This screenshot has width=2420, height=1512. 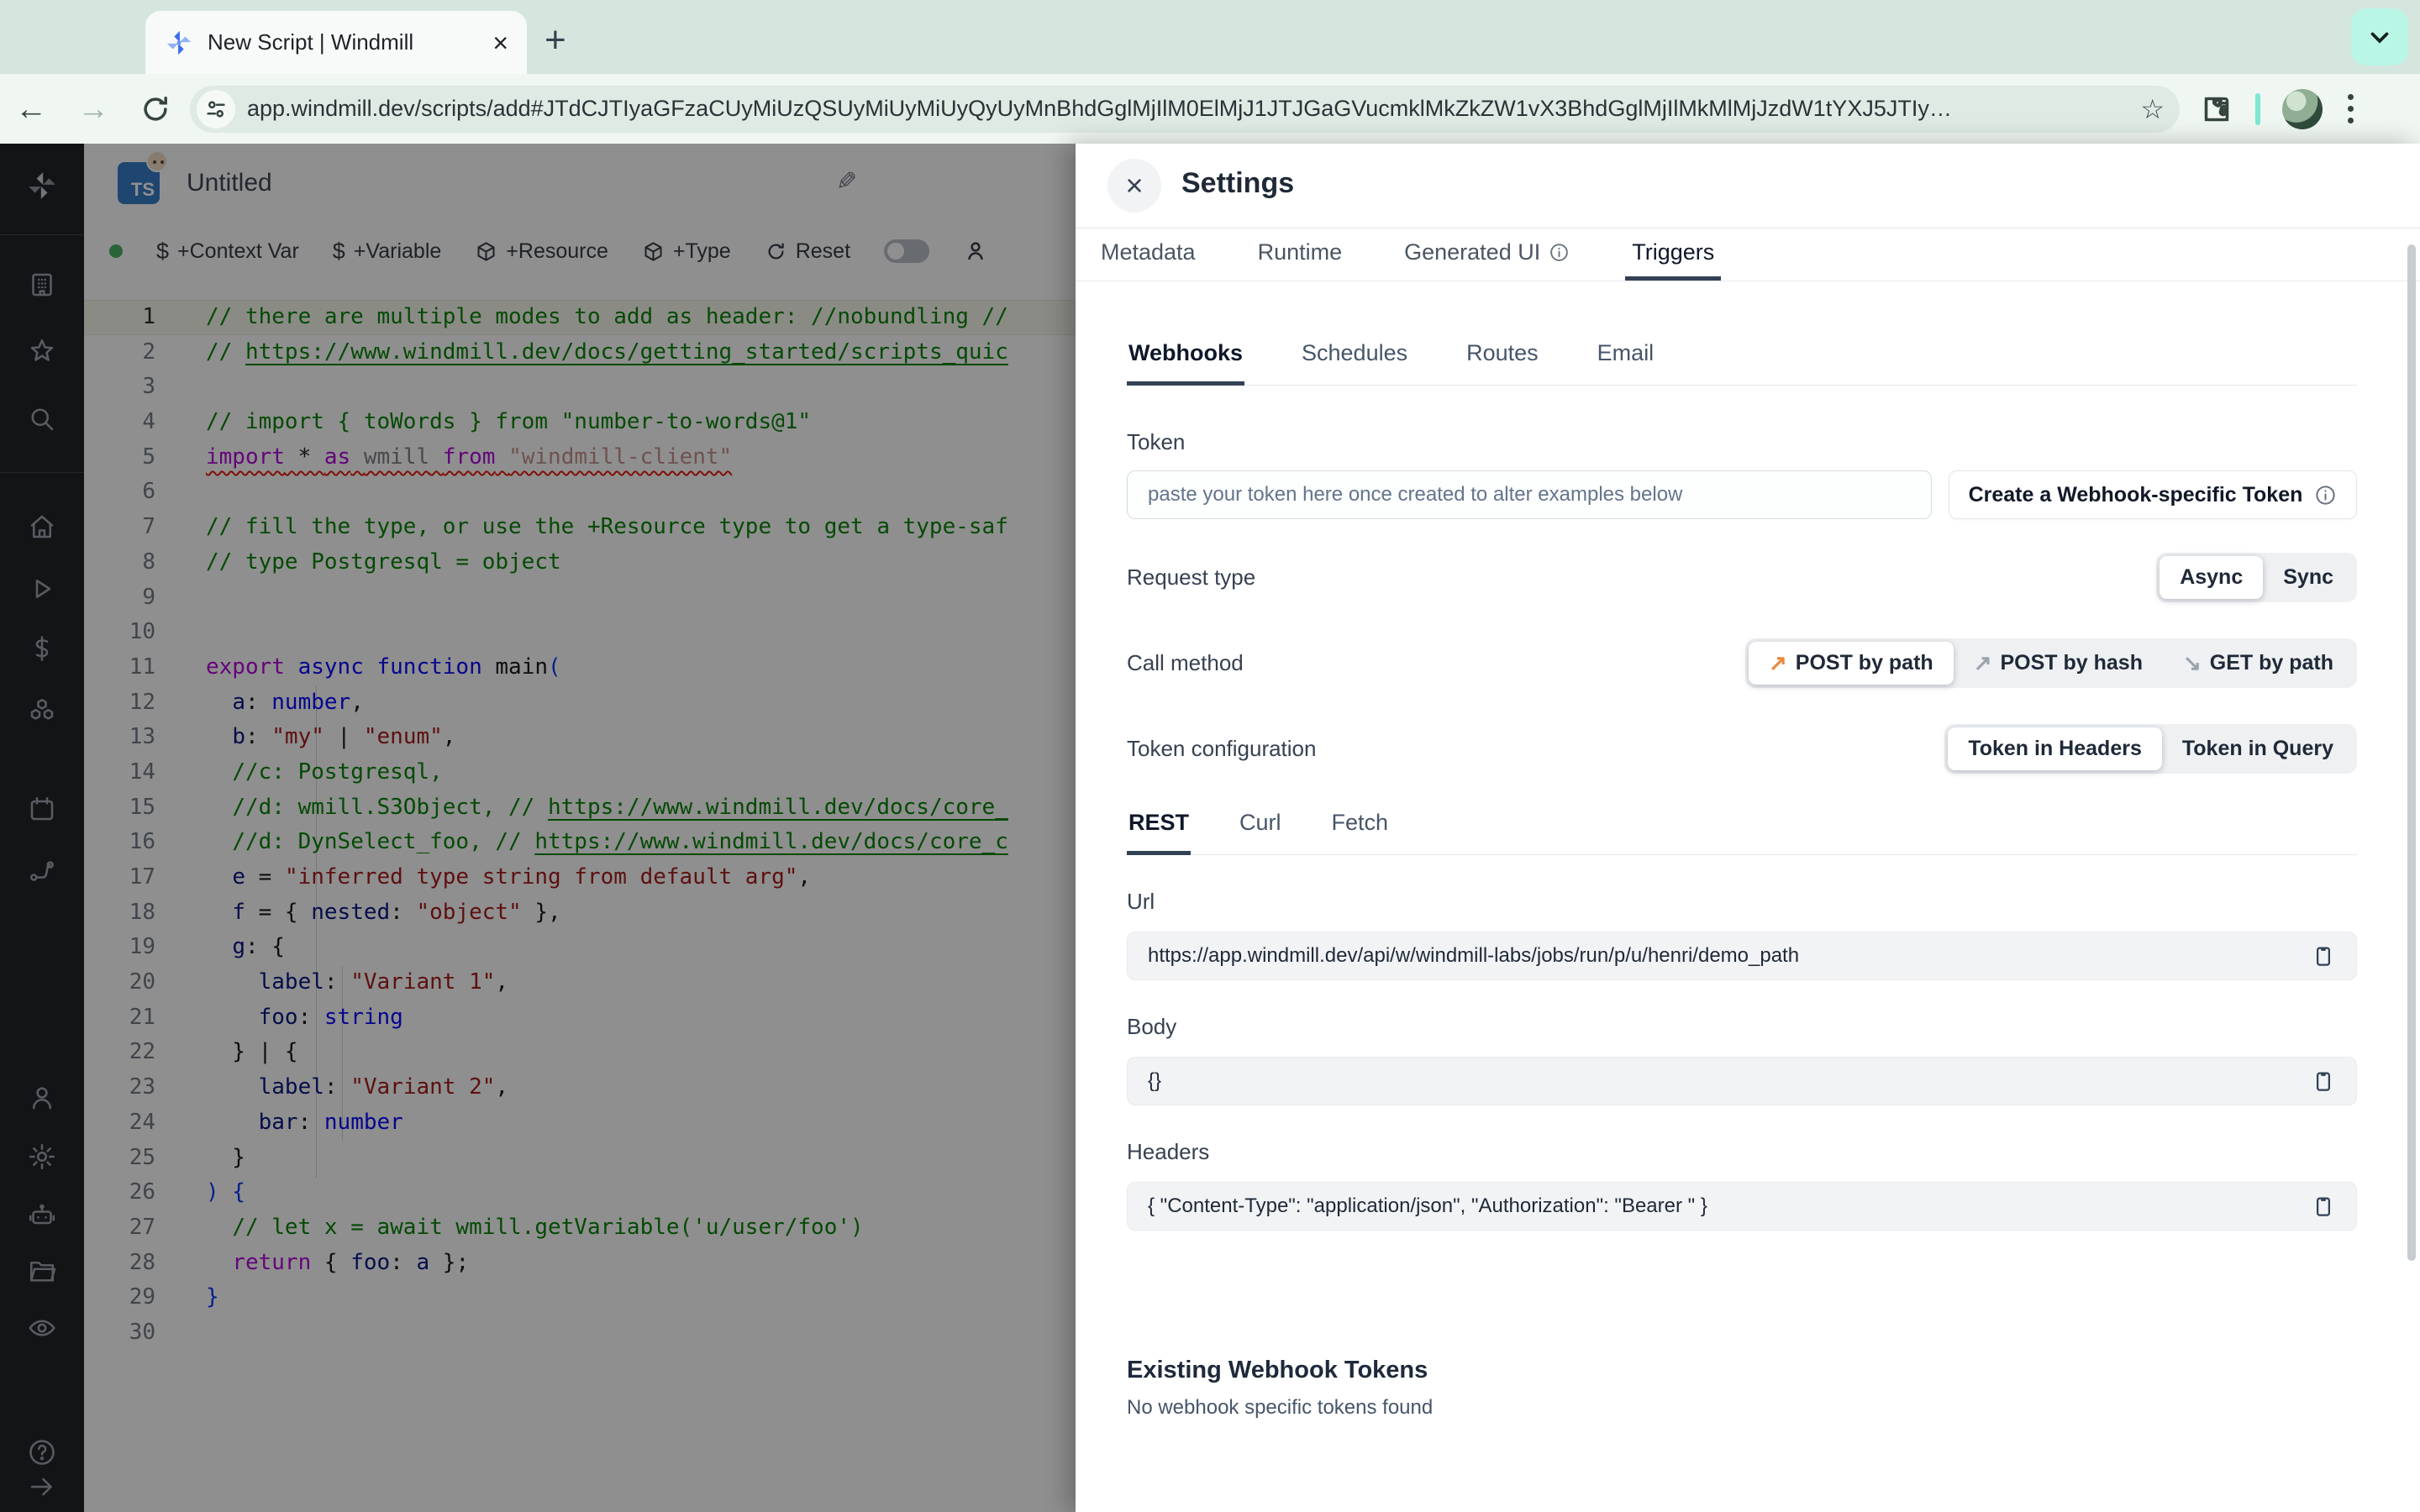 What do you see at coordinates (1748, 254) in the screenshot?
I see `settings-tab-bar: Metadata Runtime Generated UI Triggers` at bounding box center [1748, 254].